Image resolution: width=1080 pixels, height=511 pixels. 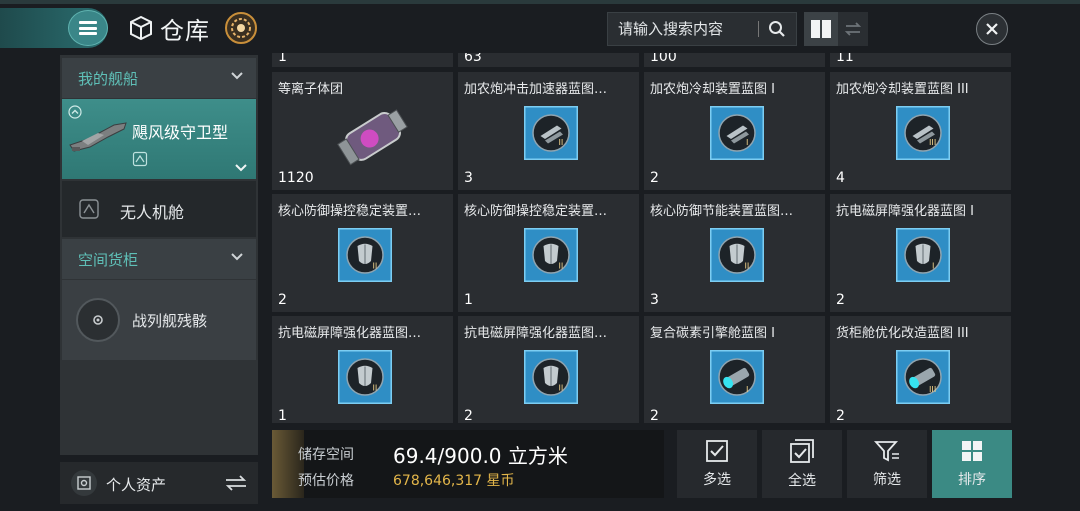 What do you see at coordinates (972, 480) in the screenshot?
I see `sort-label: 排序` at bounding box center [972, 480].